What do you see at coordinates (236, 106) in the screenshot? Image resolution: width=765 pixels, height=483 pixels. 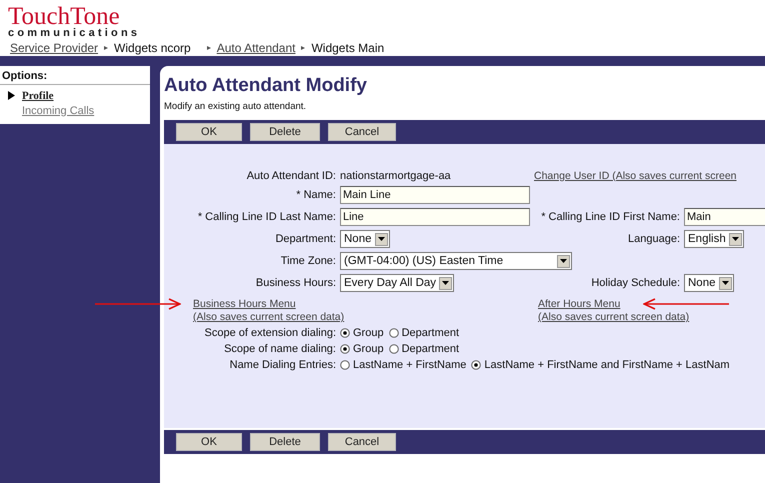 I see `page-description: Modify an existing auto attendant.` at bounding box center [236, 106].